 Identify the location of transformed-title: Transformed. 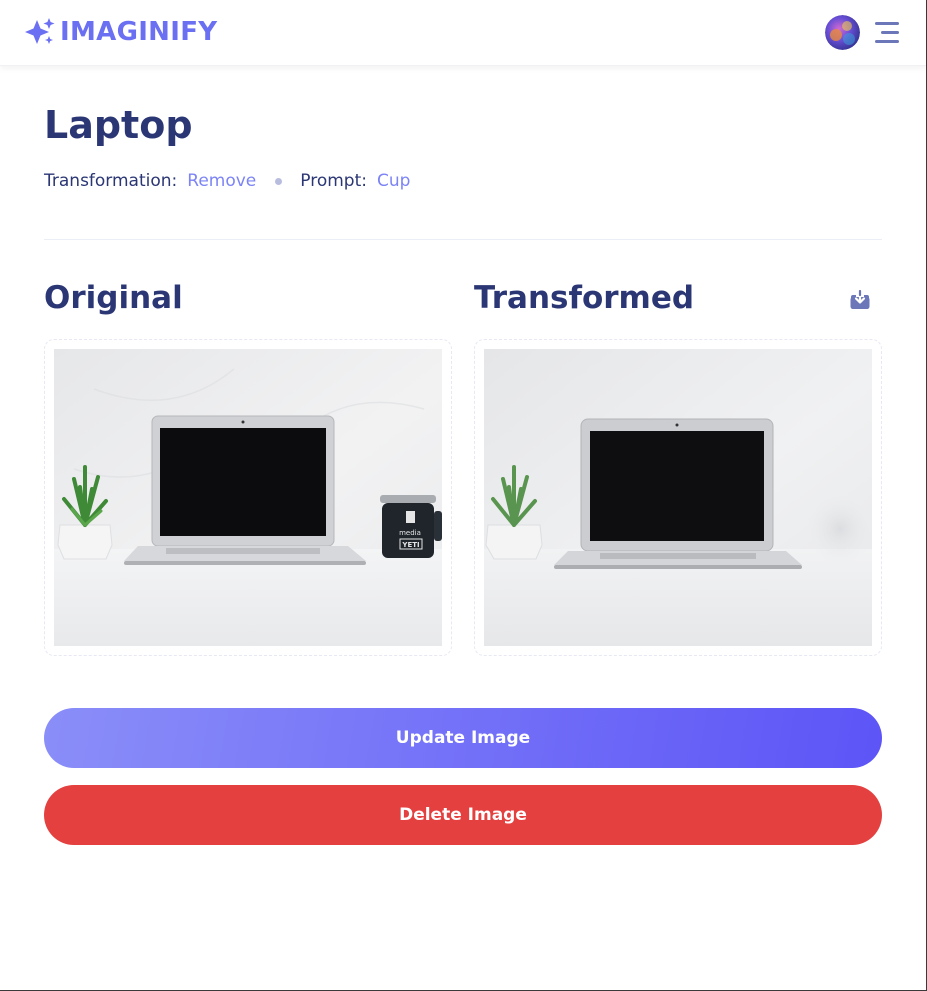
(584, 298).